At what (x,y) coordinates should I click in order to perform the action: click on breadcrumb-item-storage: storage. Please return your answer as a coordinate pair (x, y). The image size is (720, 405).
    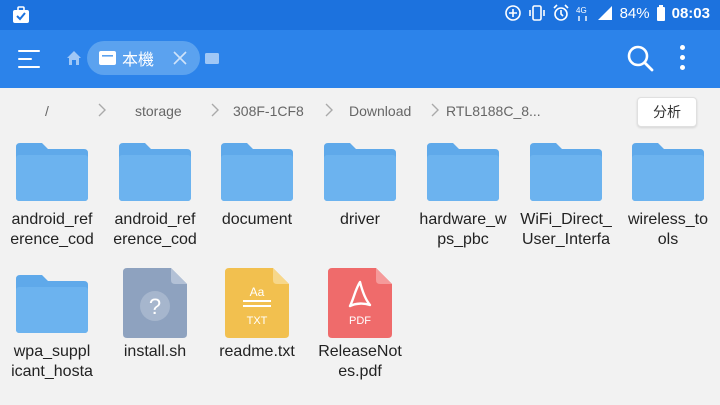
    Looking at the image, I should click on (158, 111).